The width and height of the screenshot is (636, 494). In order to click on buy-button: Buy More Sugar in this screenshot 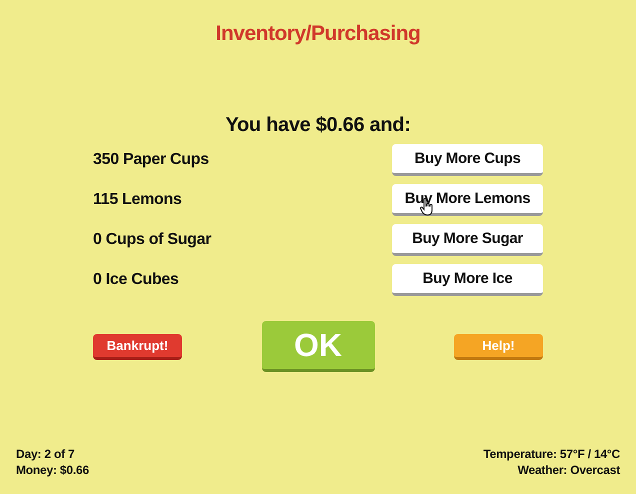, I will do `click(467, 240)`.